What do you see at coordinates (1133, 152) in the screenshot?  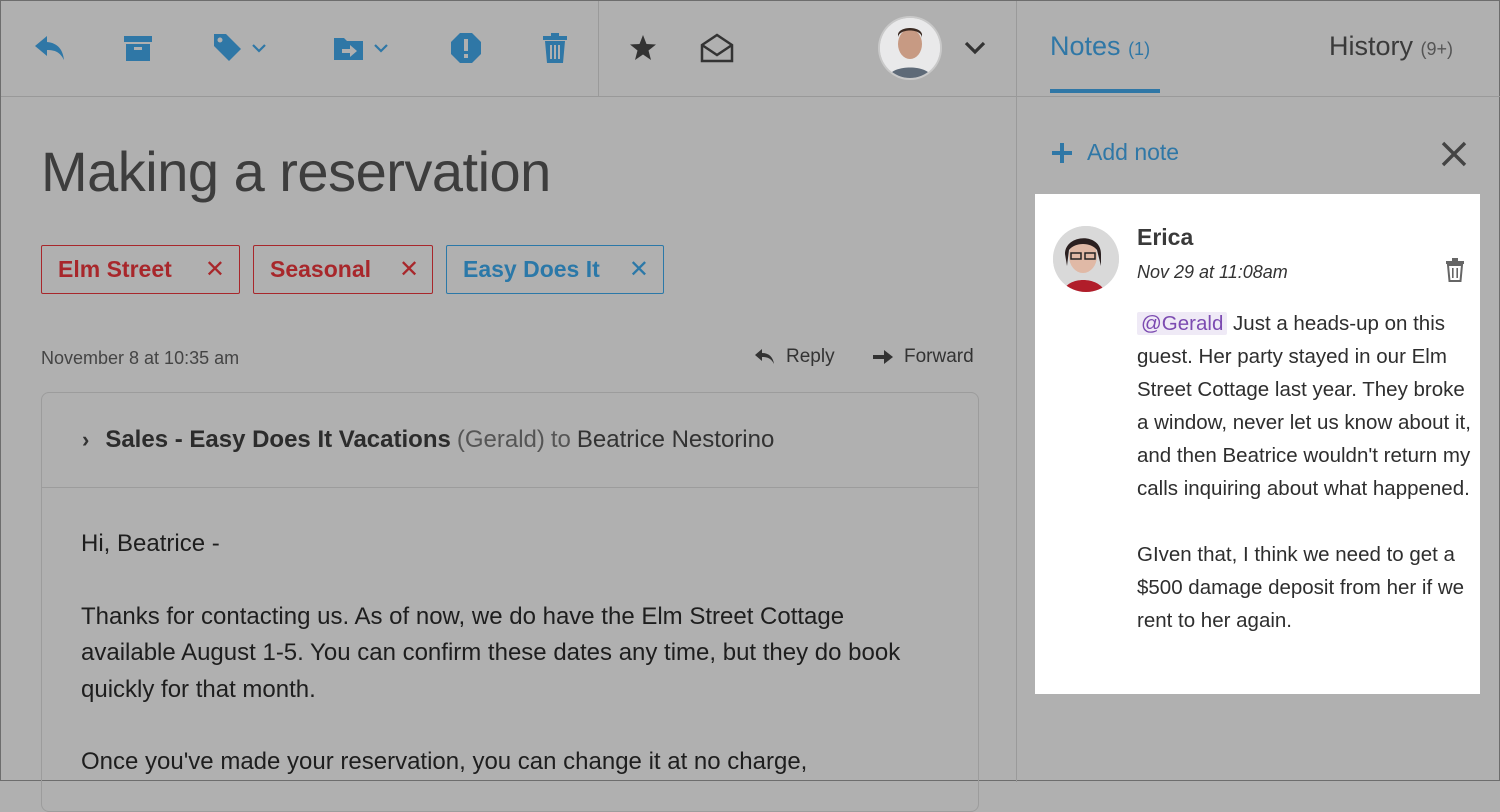 I see `add-note-label: Add note` at bounding box center [1133, 152].